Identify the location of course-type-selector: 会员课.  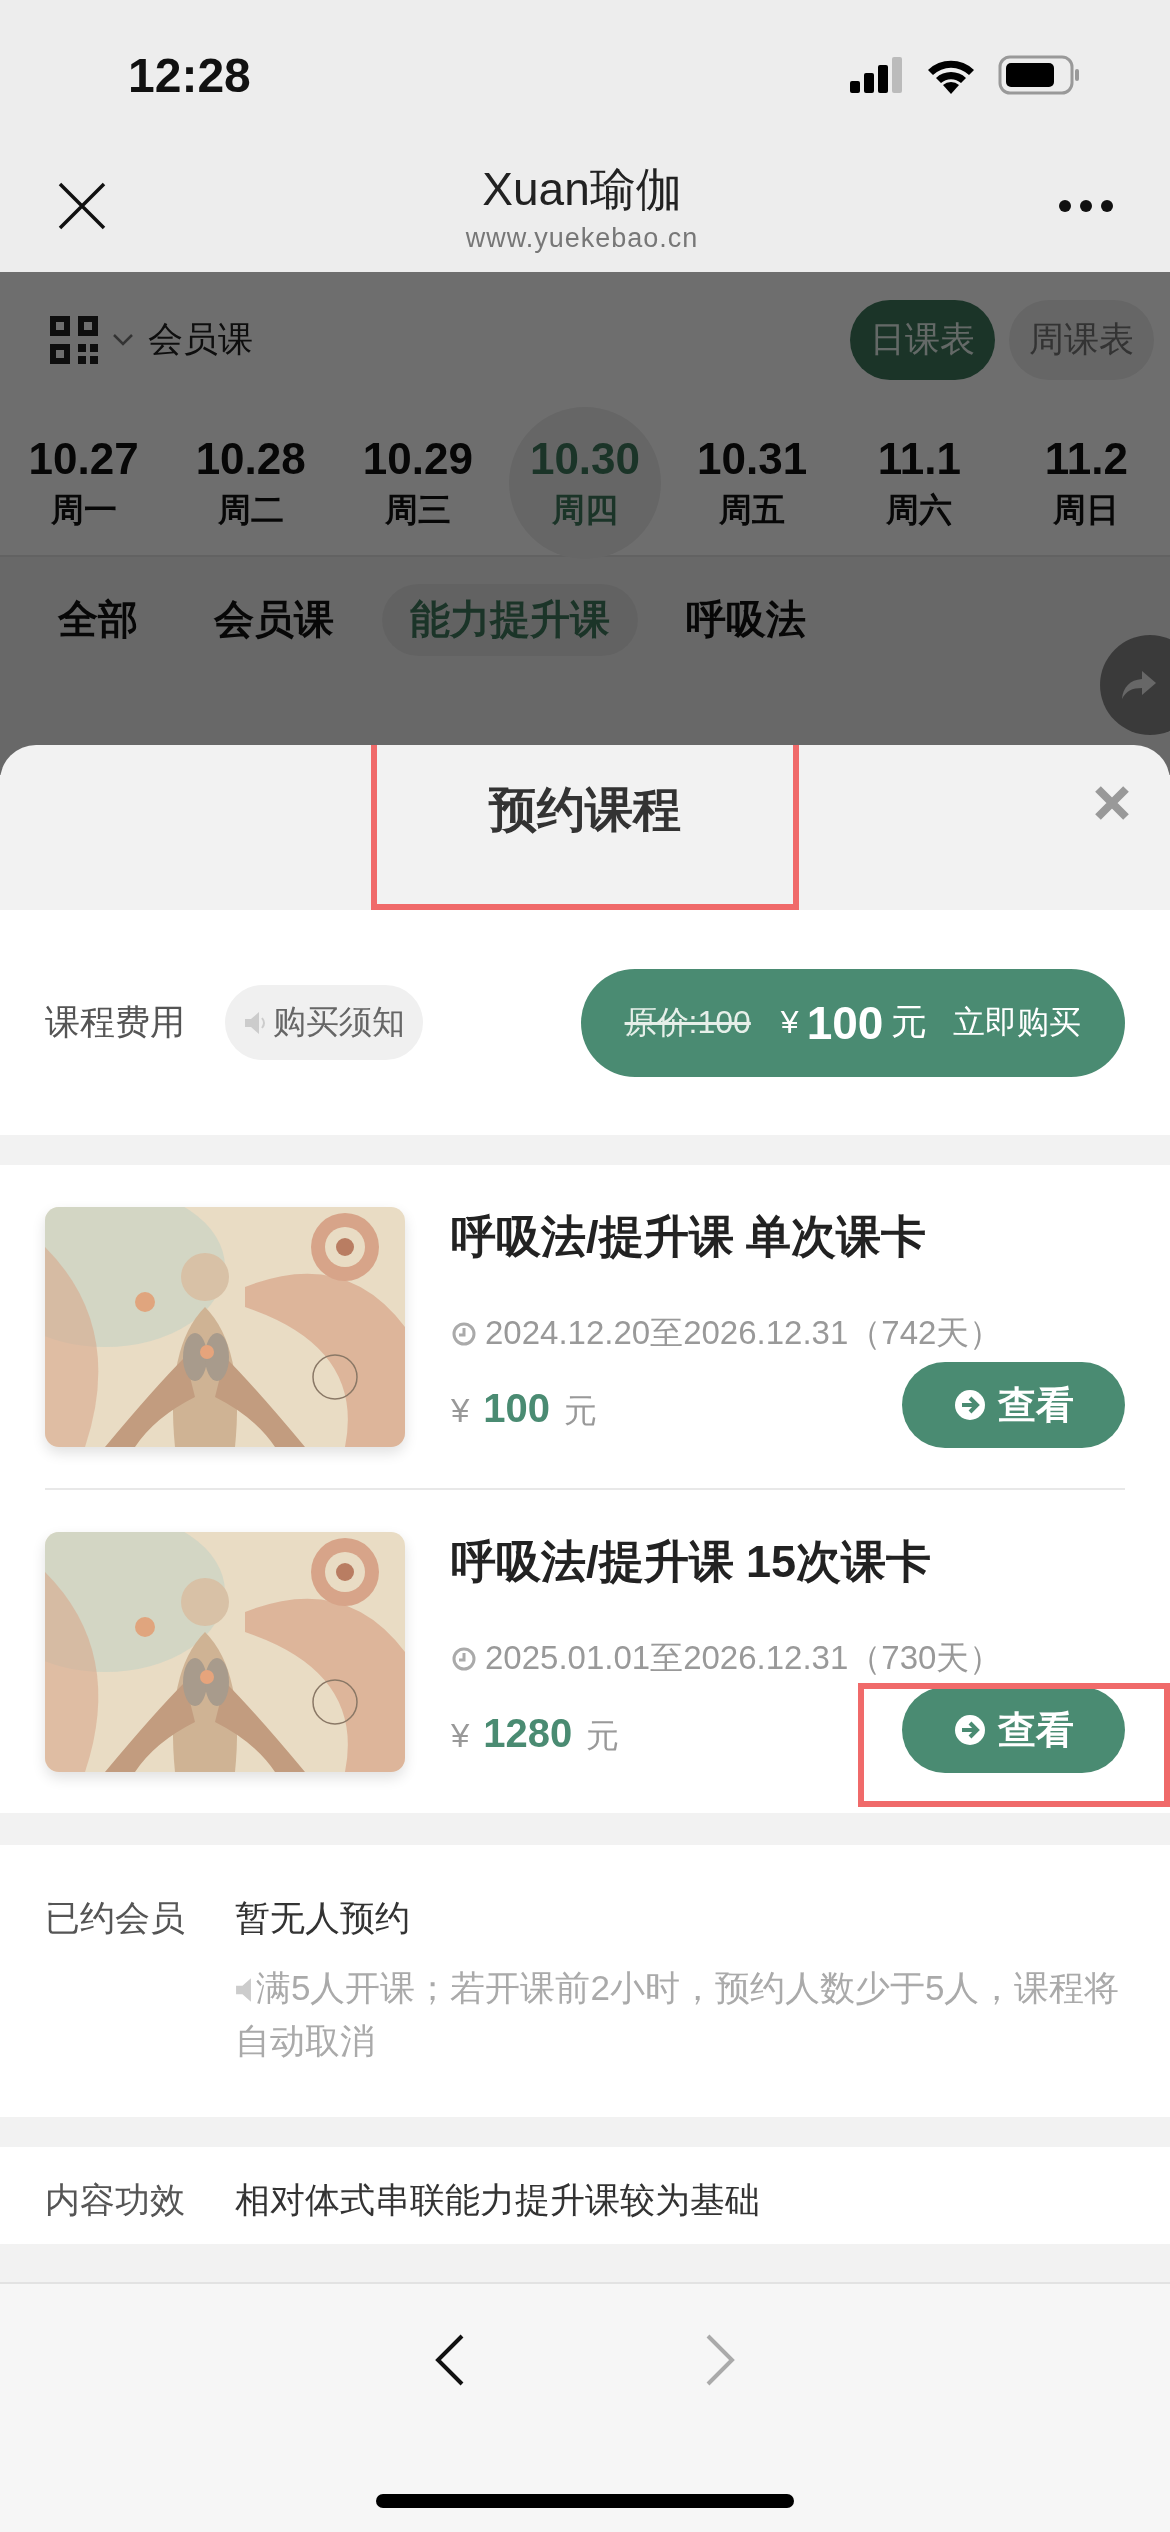
(492, 339).